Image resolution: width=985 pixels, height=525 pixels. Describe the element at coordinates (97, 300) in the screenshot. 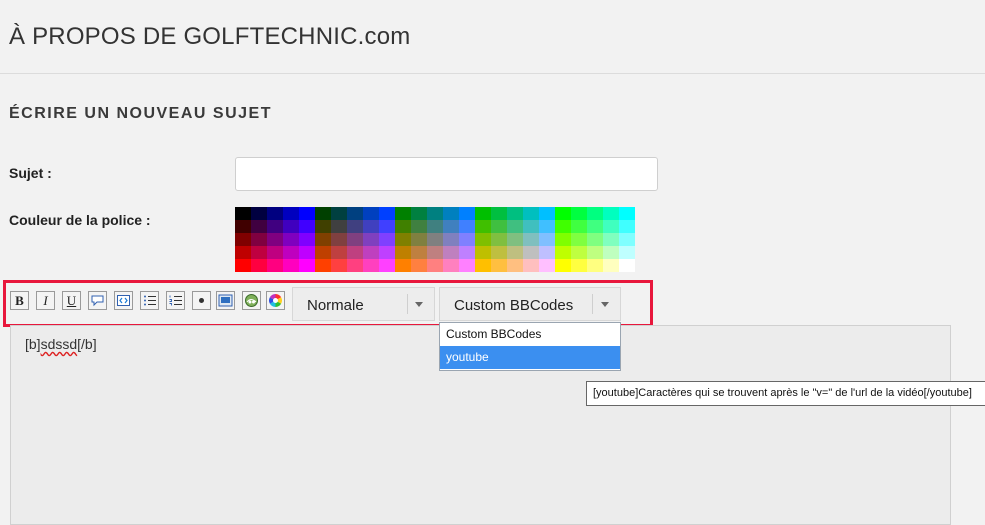

I see `quote-button` at that location.